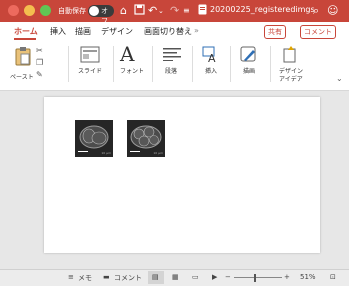 Image resolution: width=349 pixels, height=286 pixels. I want to click on maximize-window-button, so click(45, 10).